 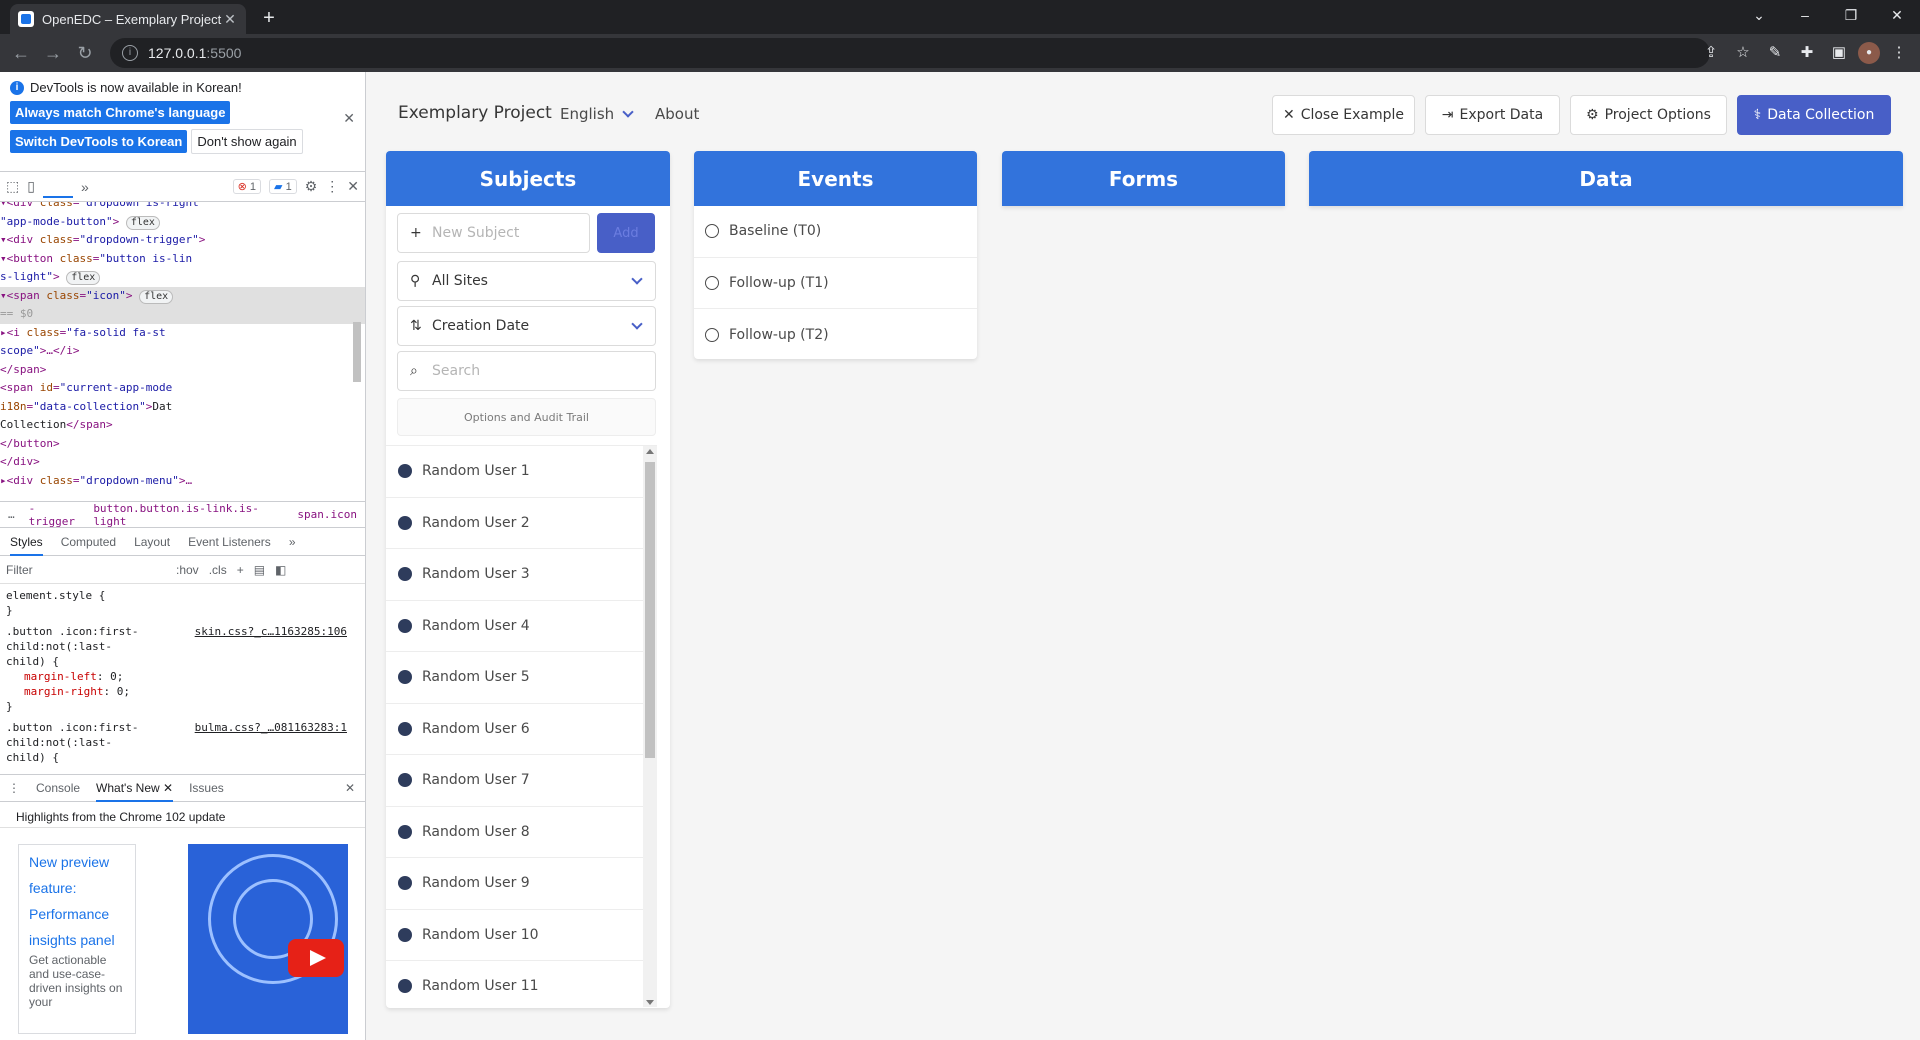 What do you see at coordinates (230, 19) in the screenshot?
I see `close-tab-icon: ✕` at bounding box center [230, 19].